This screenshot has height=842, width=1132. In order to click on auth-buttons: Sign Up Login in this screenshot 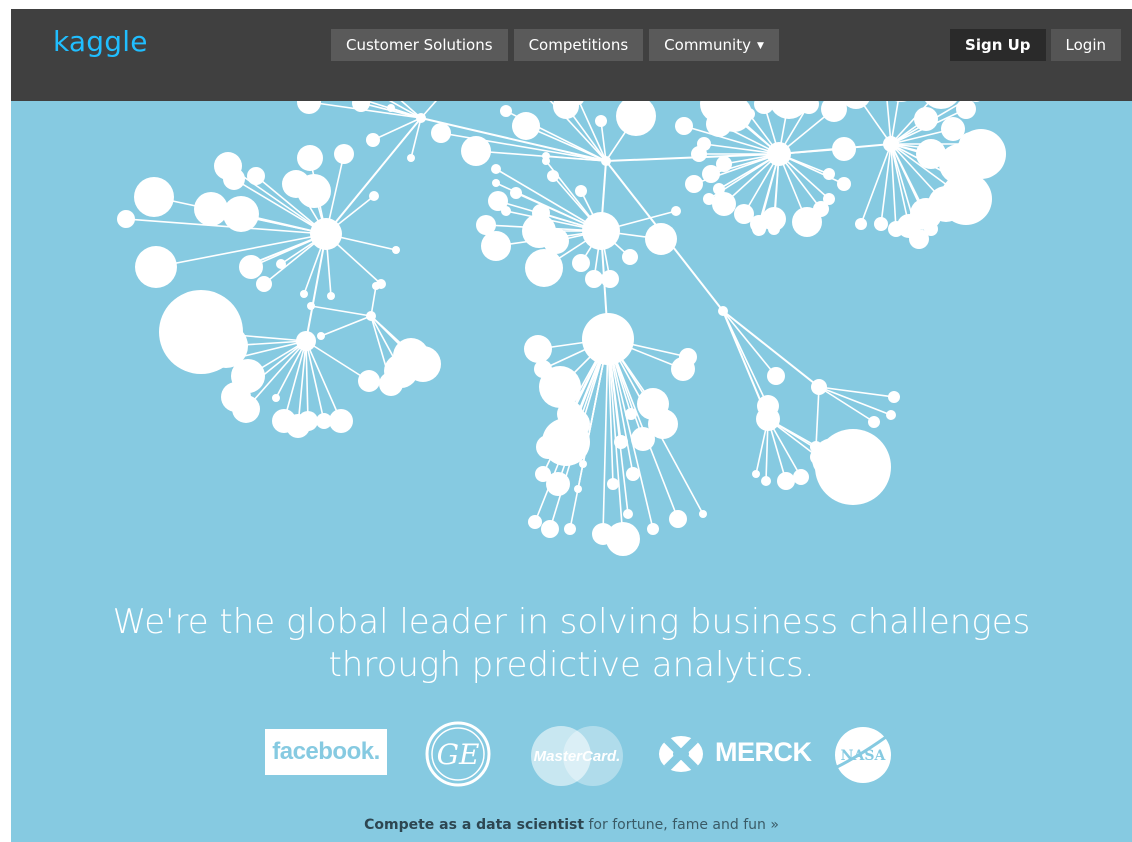, I will do `click(1035, 45)`.